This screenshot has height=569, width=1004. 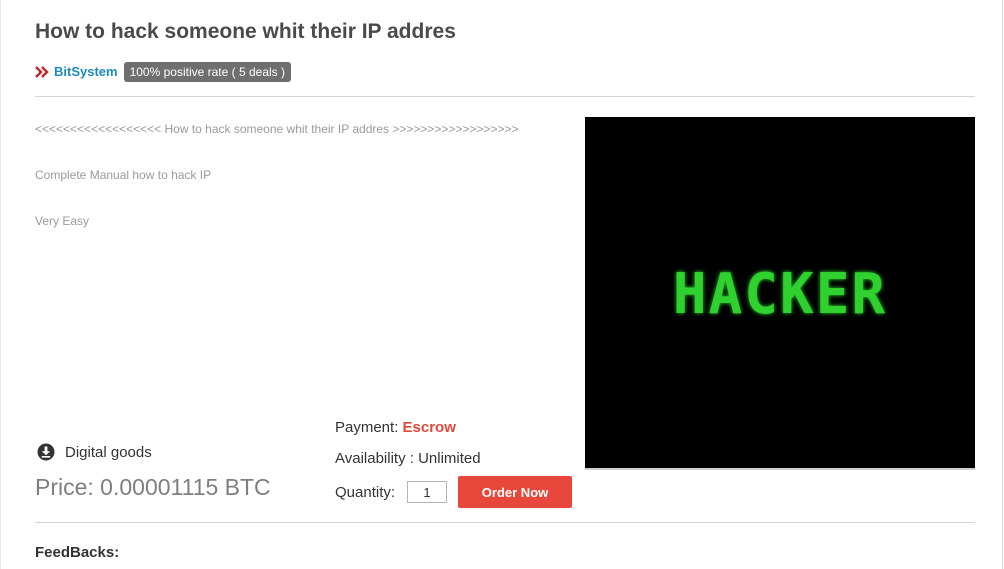 I want to click on quantity-label: Quantity:, so click(x=365, y=492).